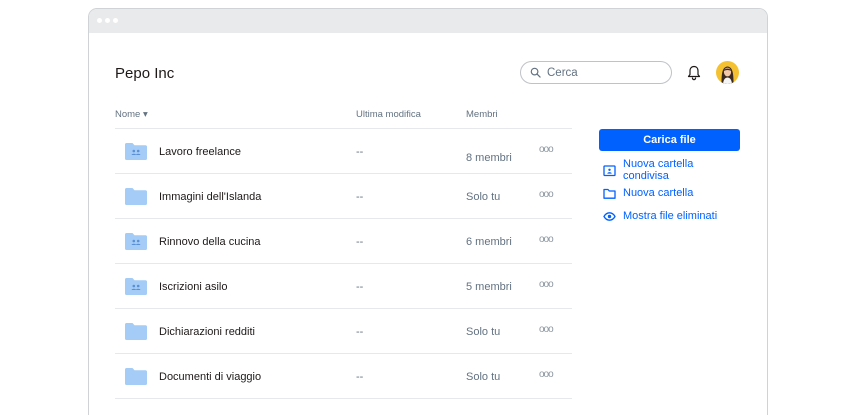 The height and width of the screenshot is (415, 856). I want to click on members-count: 6 membri, so click(489, 242).